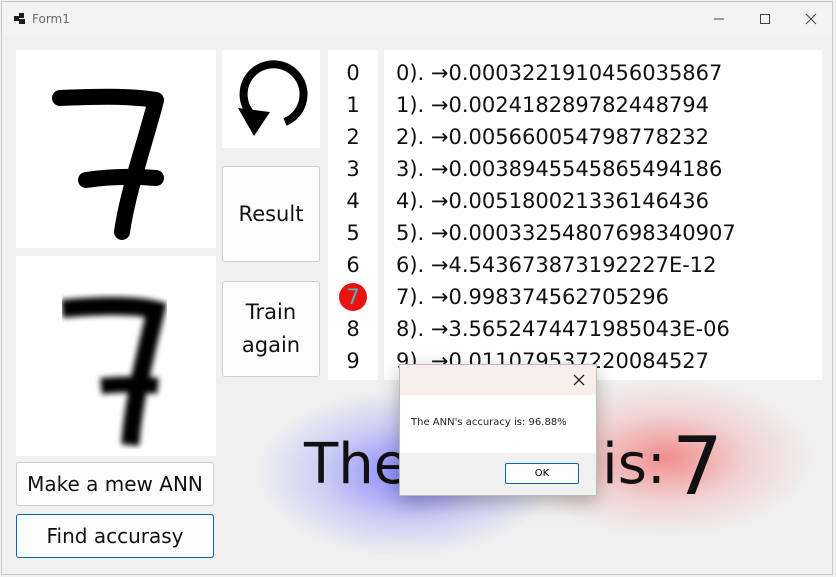 The image size is (836, 577). I want to click on maximize-button, so click(765, 19).